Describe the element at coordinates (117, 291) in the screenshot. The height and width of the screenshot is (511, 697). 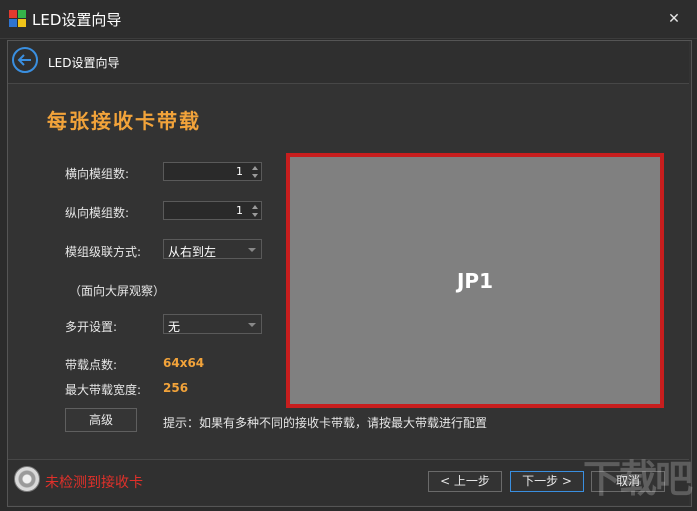
I see `view-hint: （面向大屏观察）` at that location.